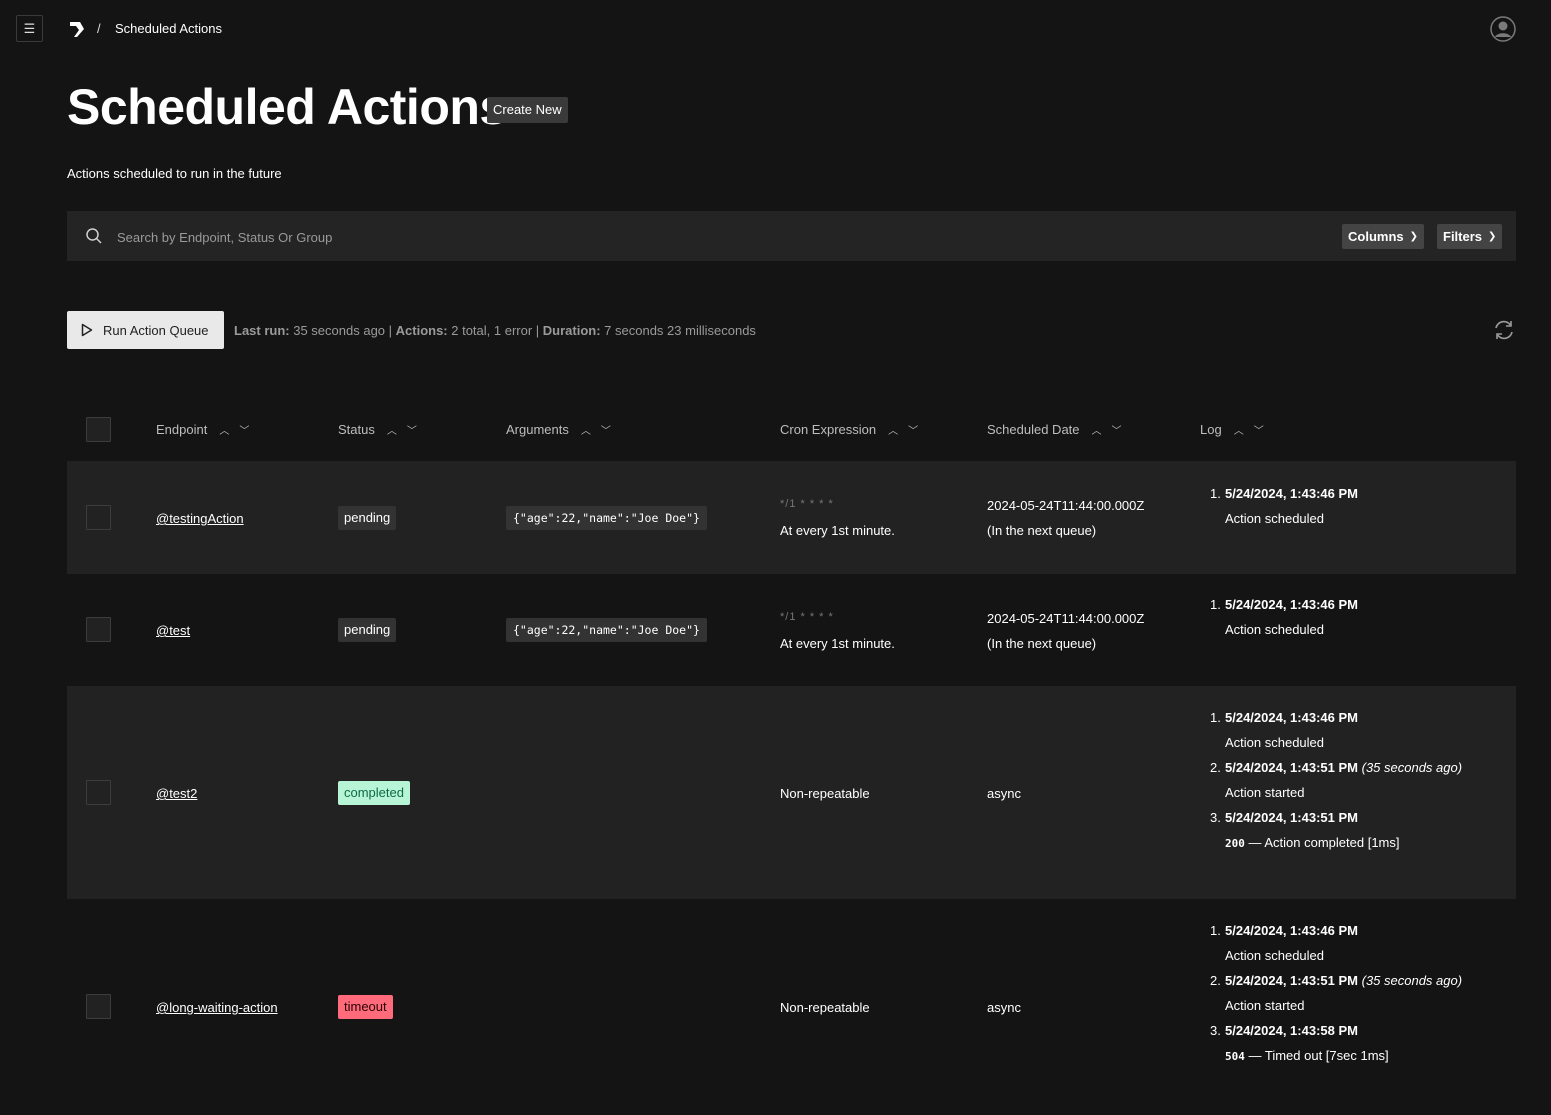 The image size is (1551, 1115). Describe the element at coordinates (174, 173) in the screenshot. I see `page-subtitle: Actions scheduled to run in the future` at that location.